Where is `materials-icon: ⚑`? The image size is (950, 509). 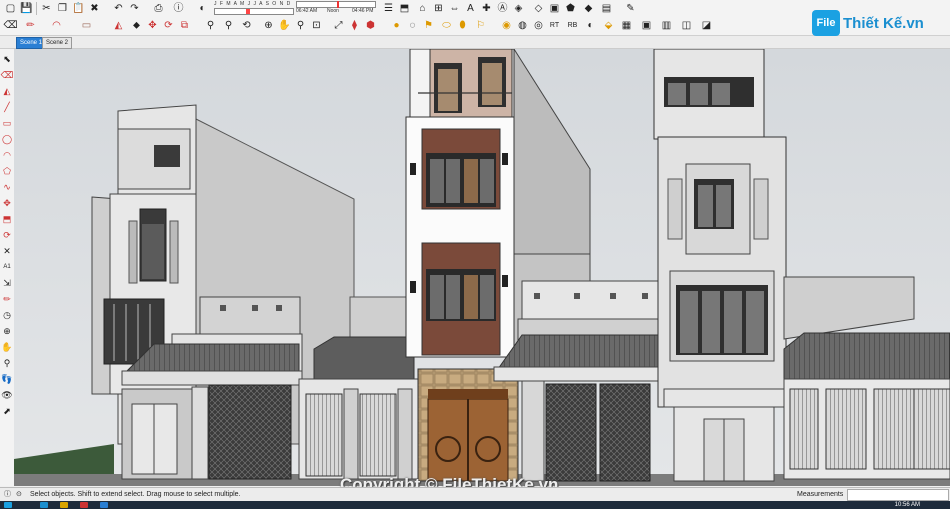 materials-icon: ⚑ is located at coordinates (428, 25).